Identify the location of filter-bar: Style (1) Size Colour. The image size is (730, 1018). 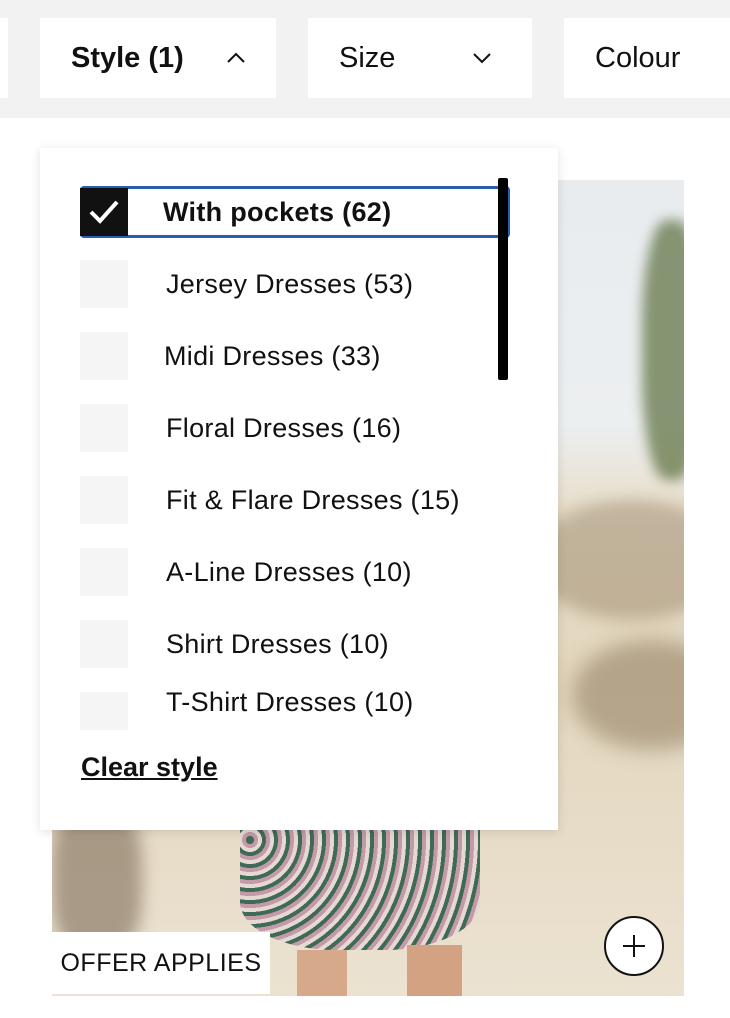
(365, 59).